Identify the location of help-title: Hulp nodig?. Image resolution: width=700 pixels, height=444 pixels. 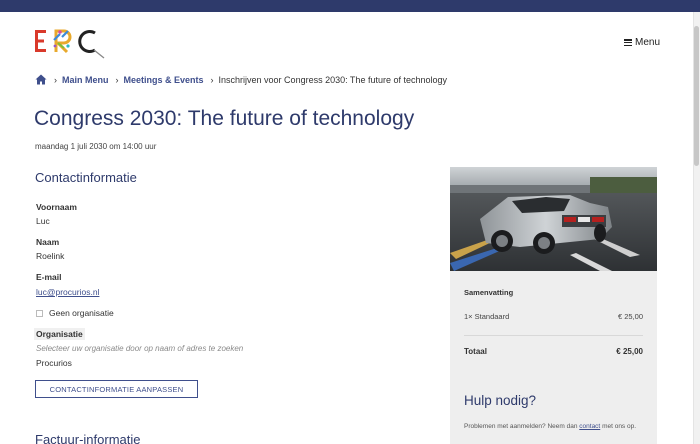
(500, 400).